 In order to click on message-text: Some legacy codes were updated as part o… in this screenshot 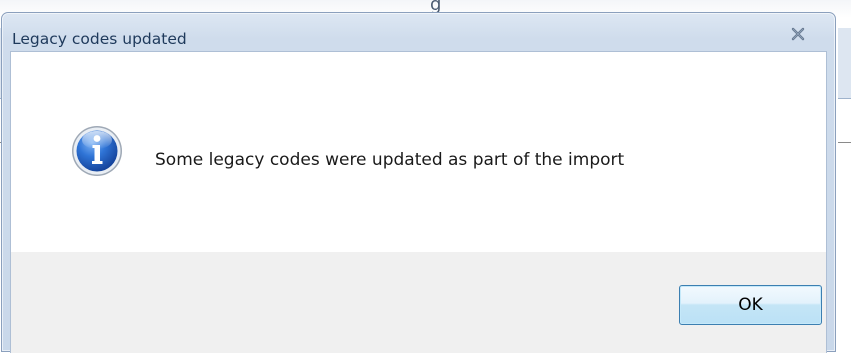, I will do `click(390, 160)`.